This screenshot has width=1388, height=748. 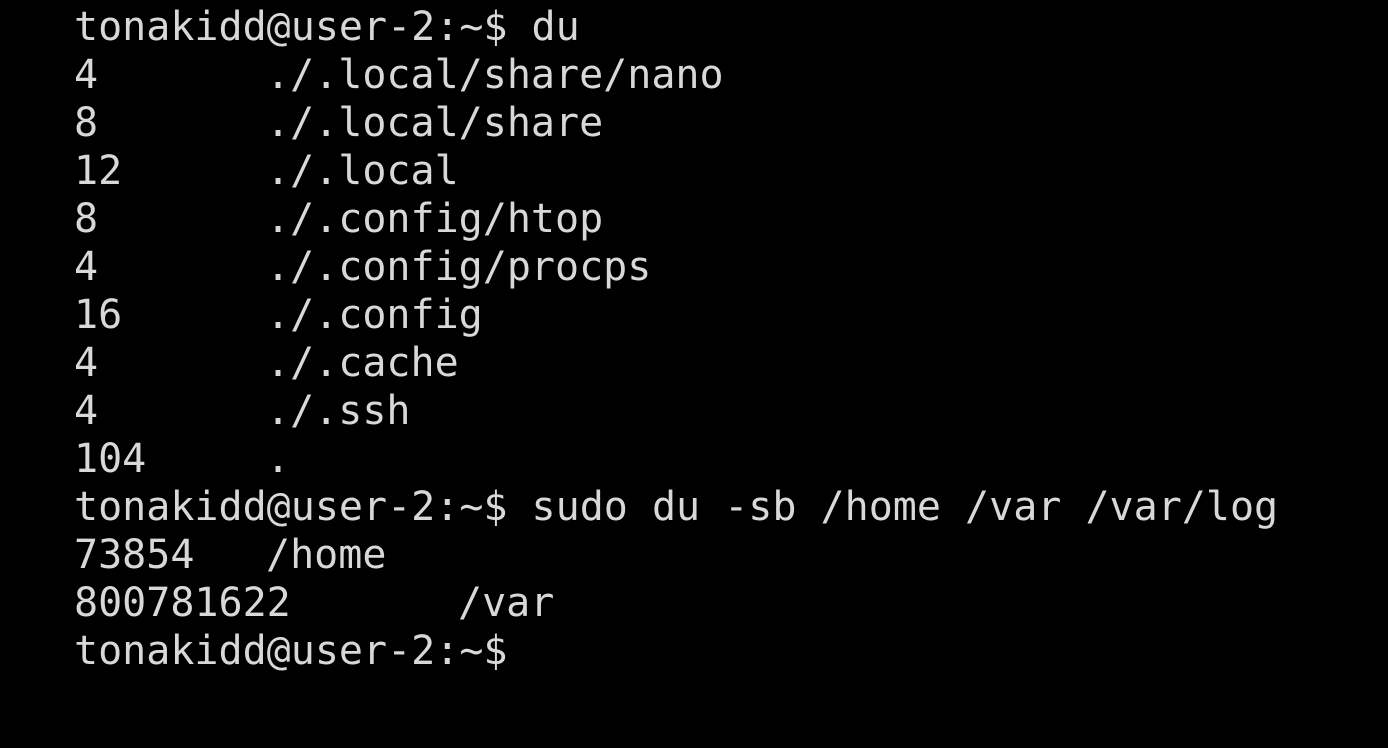 What do you see at coordinates (374, 315) in the screenshot?
I see `du-path: ./.config` at bounding box center [374, 315].